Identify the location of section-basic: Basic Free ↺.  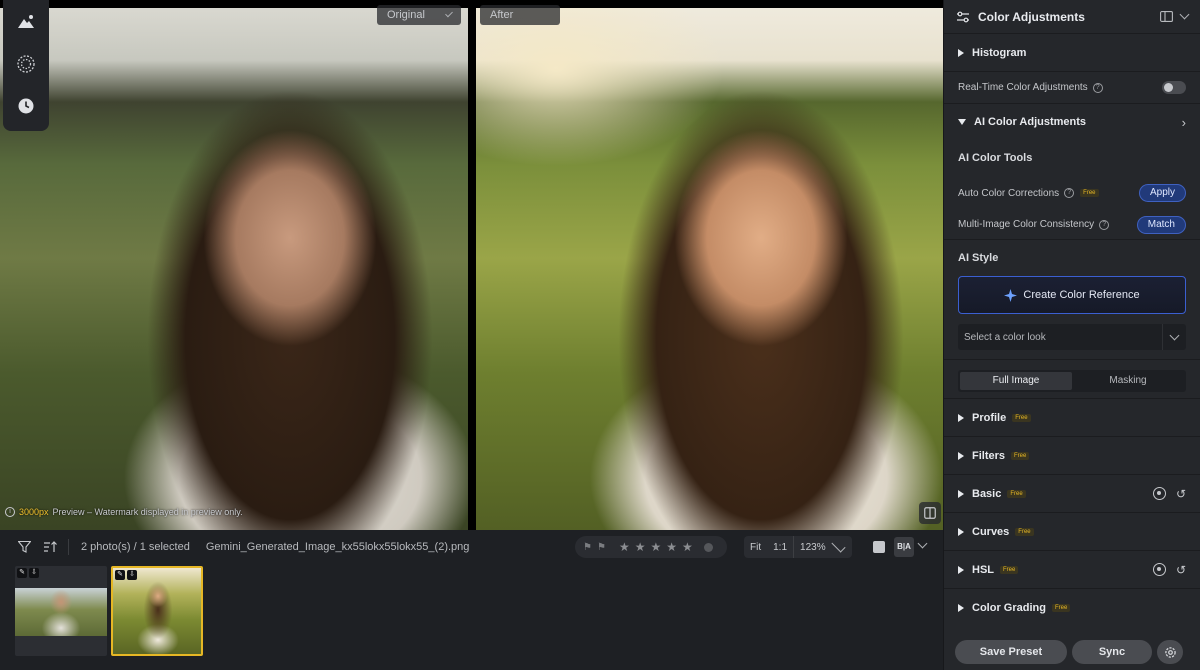
(1072, 494).